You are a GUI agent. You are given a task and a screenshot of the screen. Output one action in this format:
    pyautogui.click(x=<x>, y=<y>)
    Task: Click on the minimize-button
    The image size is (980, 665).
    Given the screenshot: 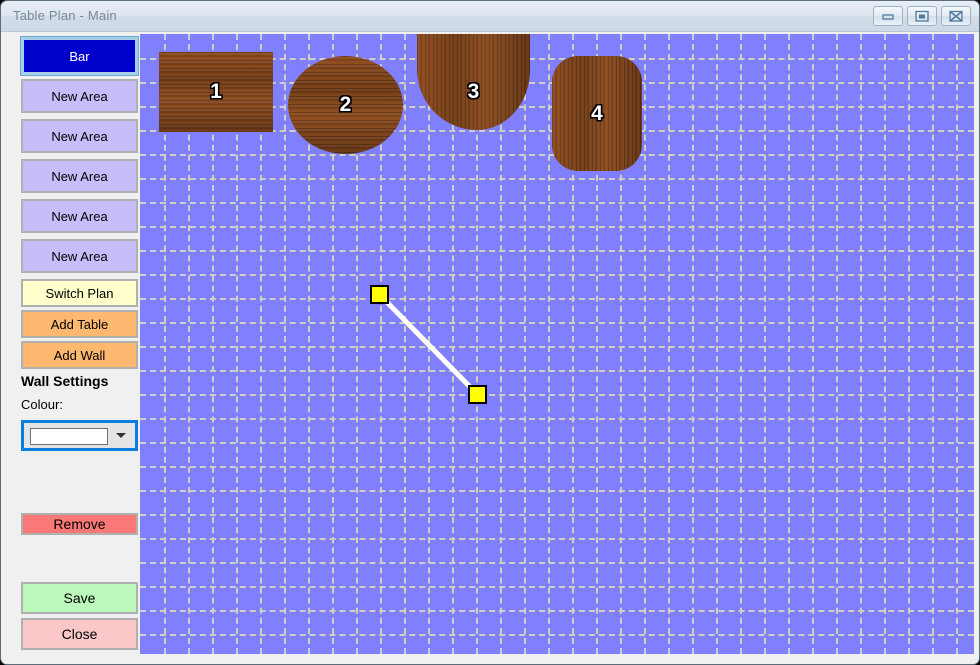 What is the action you would take?
    pyautogui.click(x=888, y=16)
    